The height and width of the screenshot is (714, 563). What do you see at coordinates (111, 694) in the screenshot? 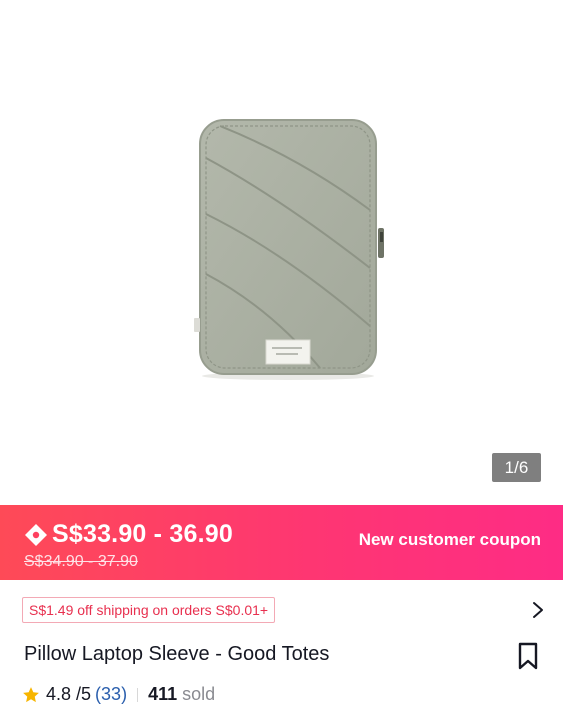
I see `review-count: (33)` at bounding box center [111, 694].